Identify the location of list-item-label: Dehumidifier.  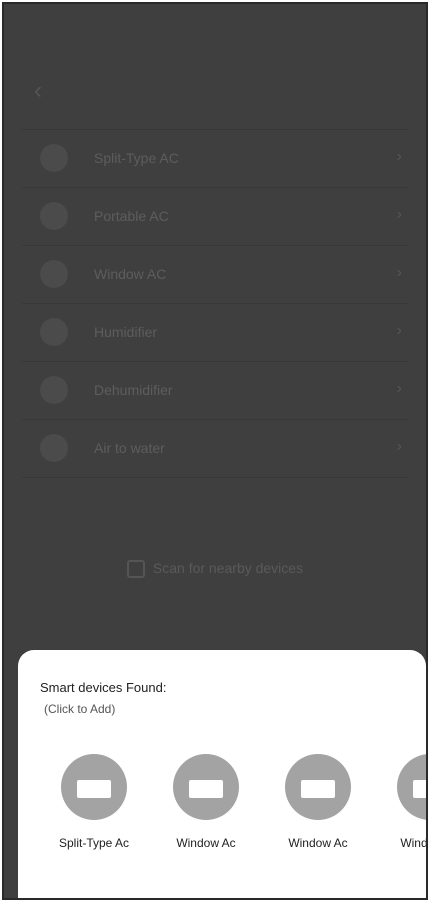
(133, 390).